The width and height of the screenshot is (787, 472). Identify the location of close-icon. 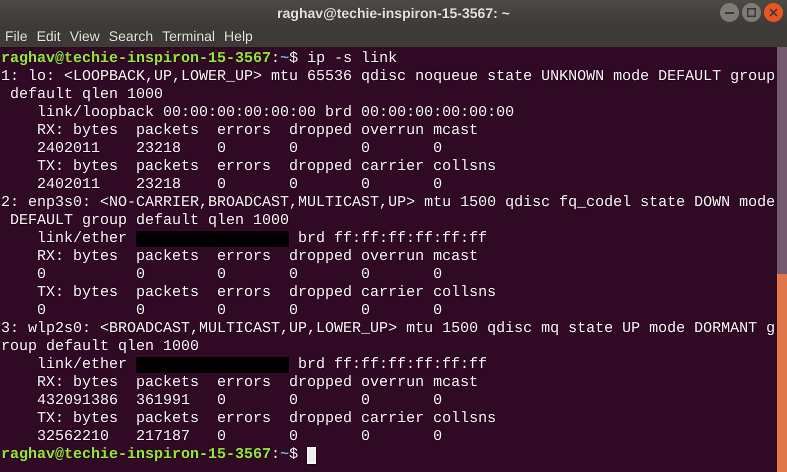
(773, 12).